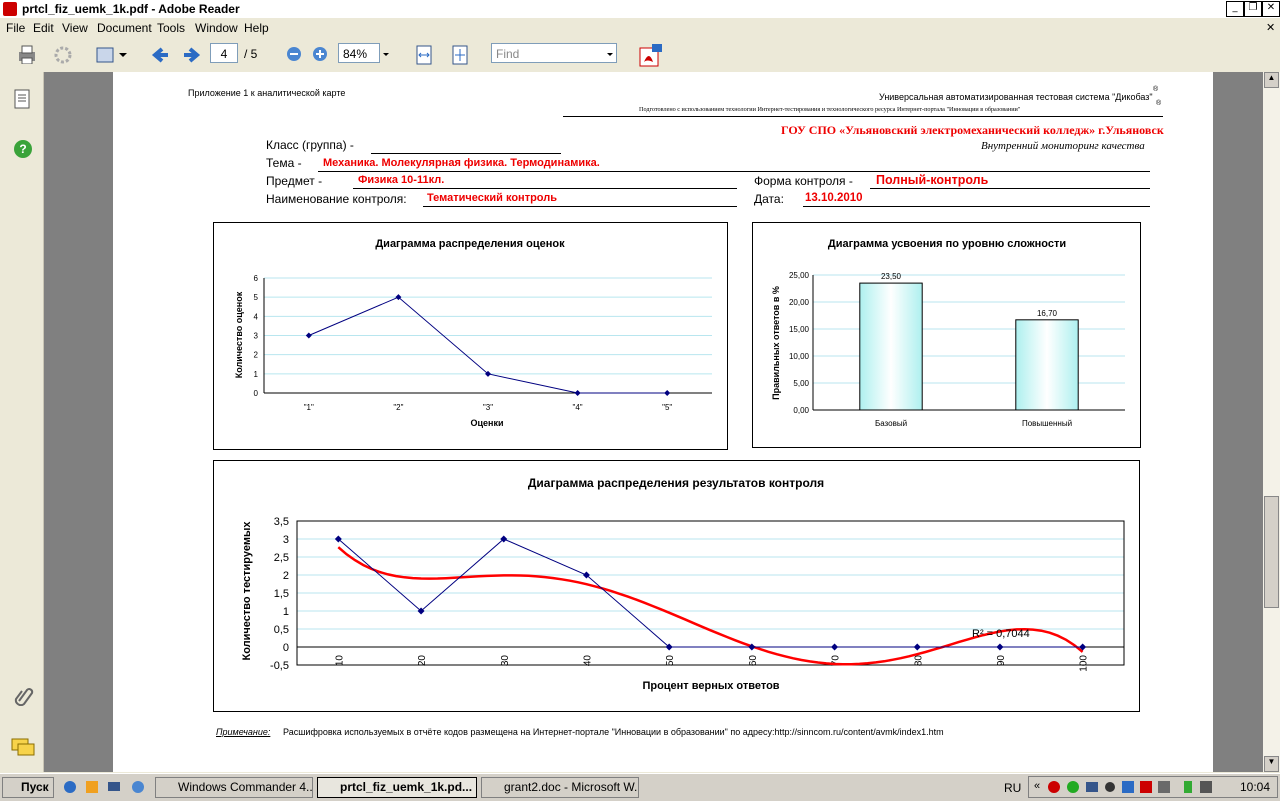  Describe the element at coordinates (776, 343) in the screenshot. I see `chart2-ylabel: Правильных ответов в %` at that location.